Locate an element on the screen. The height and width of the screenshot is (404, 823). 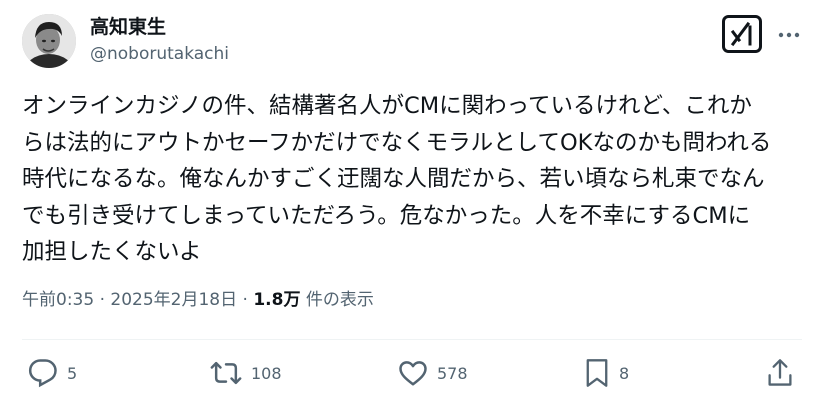
share-icon is located at coordinates (780, 372).